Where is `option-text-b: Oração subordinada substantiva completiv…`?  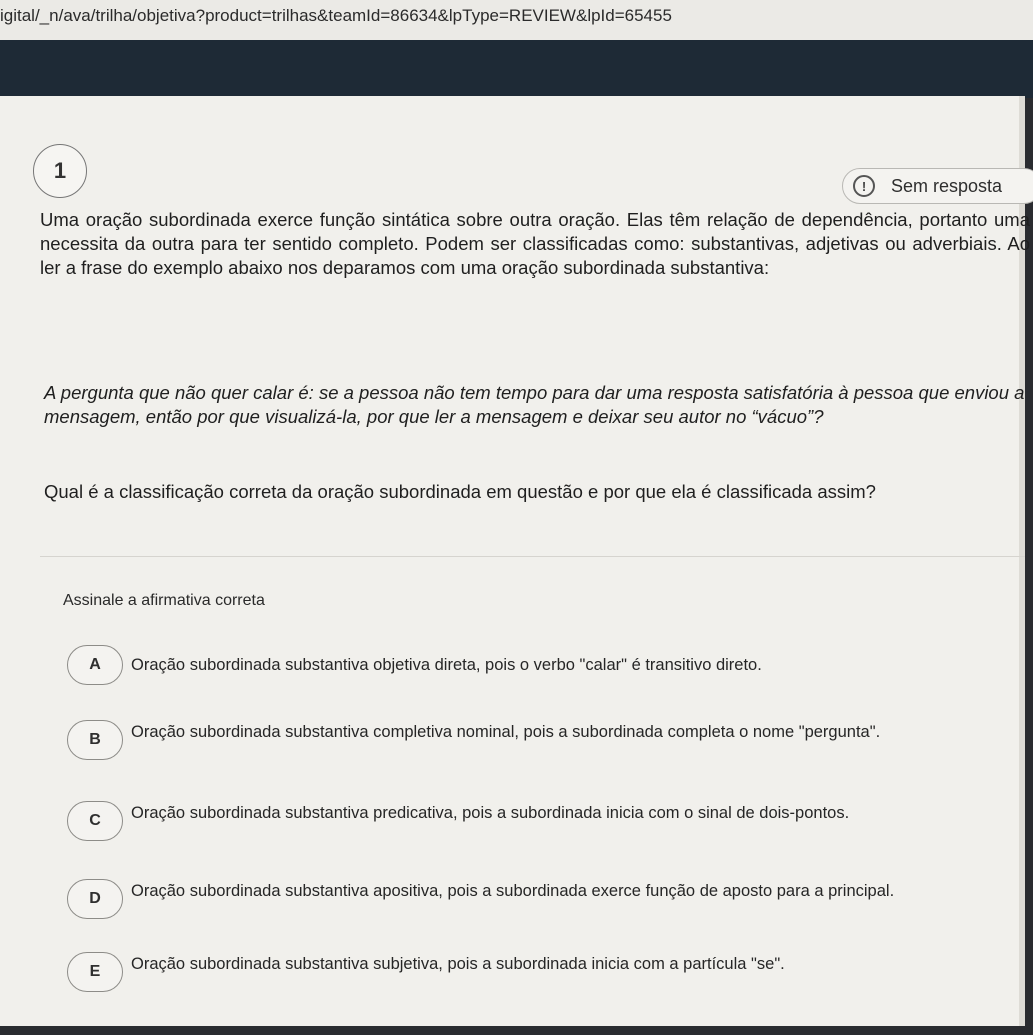 option-text-b: Oração subordinada substantiva completiv… is located at coordinates (505, 731).